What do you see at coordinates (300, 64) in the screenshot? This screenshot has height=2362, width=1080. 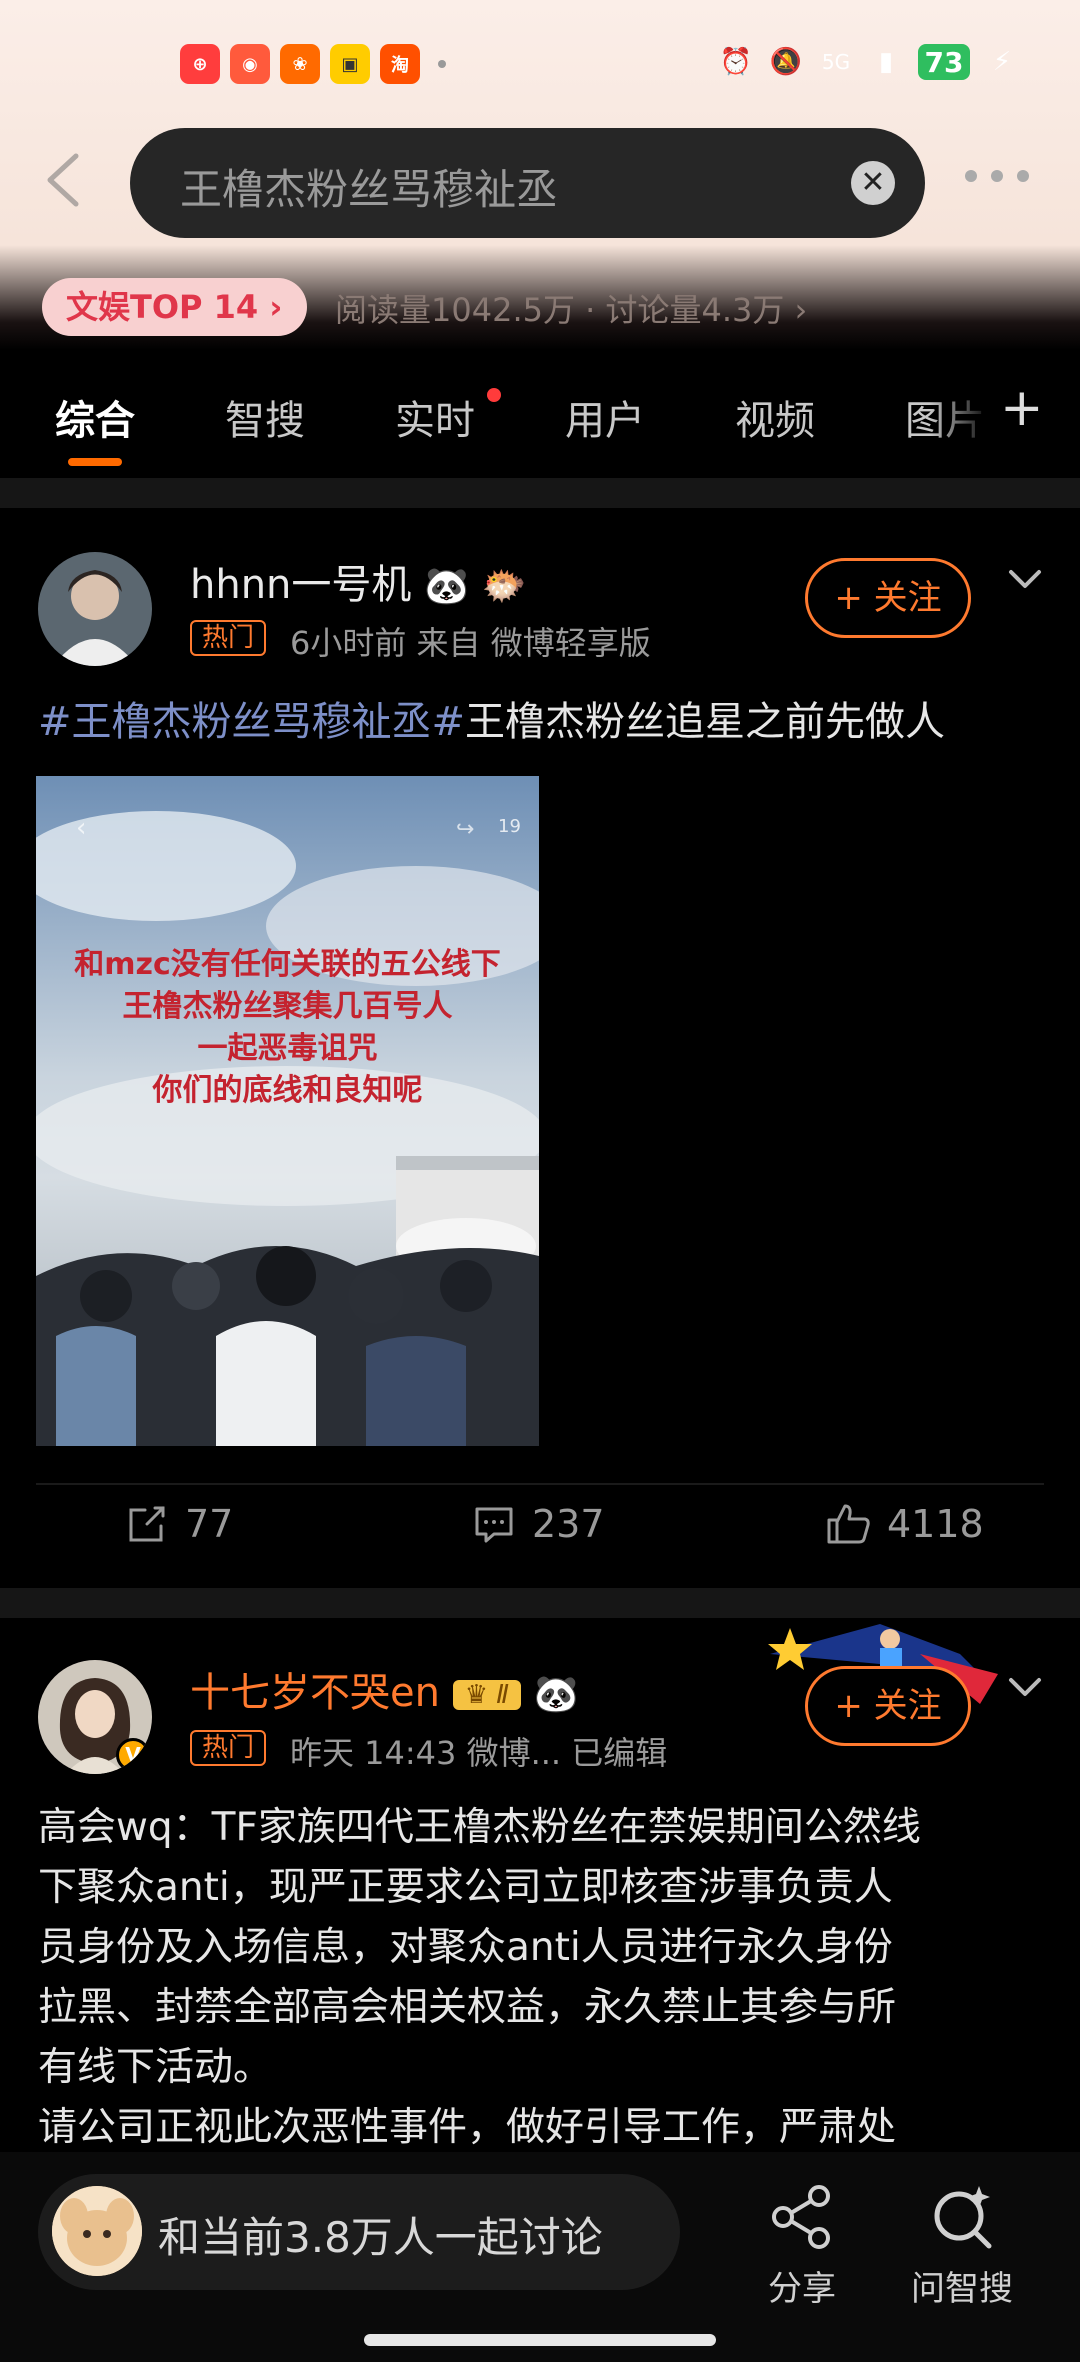 I see `orange-app-icon: ❀` at bounding box center [300, 64].